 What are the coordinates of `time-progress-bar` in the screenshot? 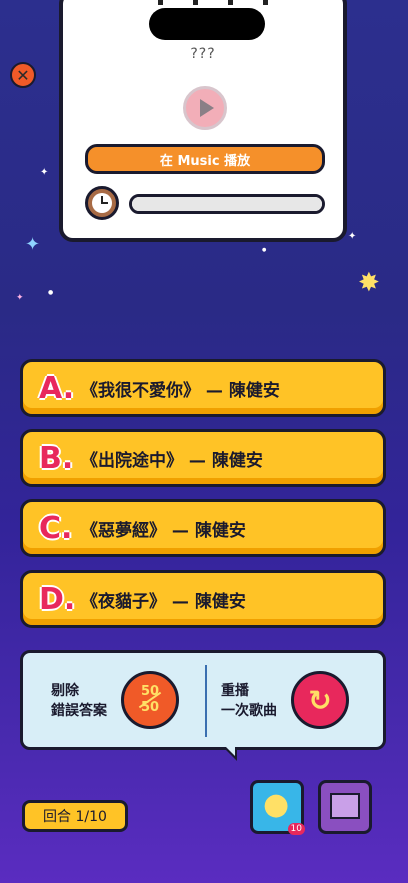 It's located at (227, 204).